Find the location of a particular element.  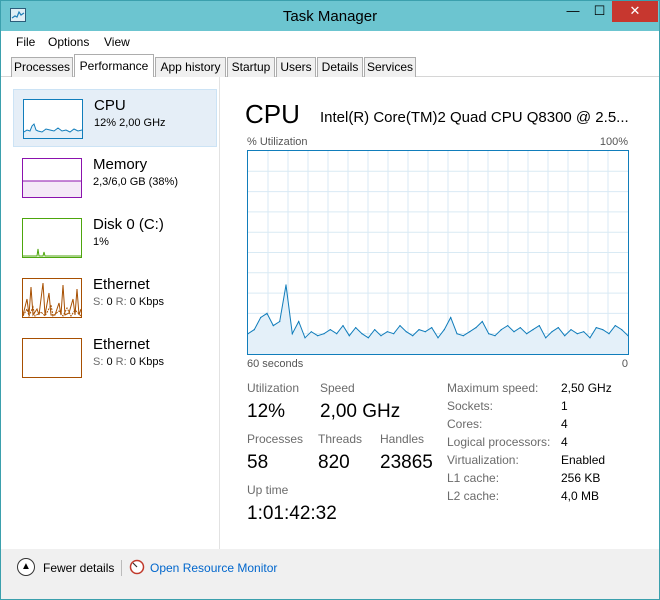

threads-label: Threads is located at coordinates (340, 439).